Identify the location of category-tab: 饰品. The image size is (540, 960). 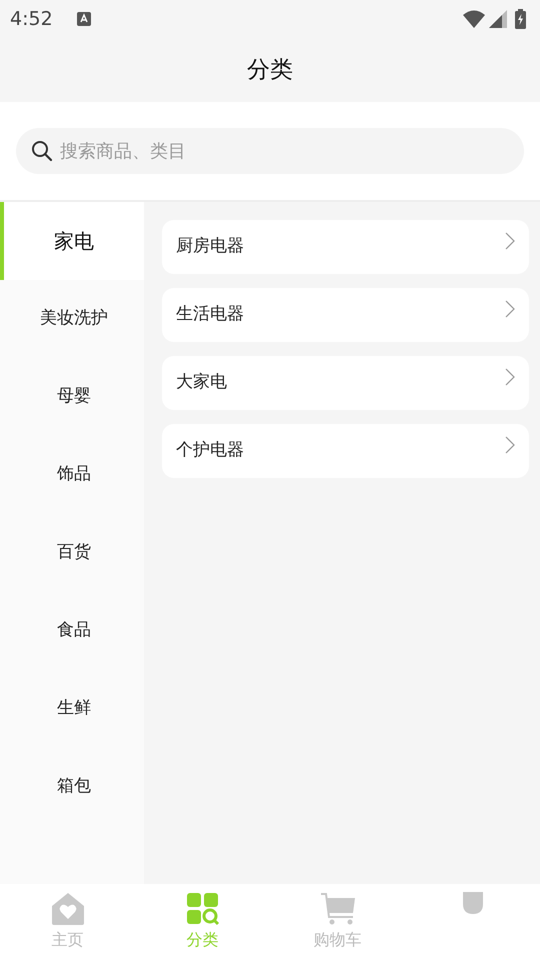
(72, 475).